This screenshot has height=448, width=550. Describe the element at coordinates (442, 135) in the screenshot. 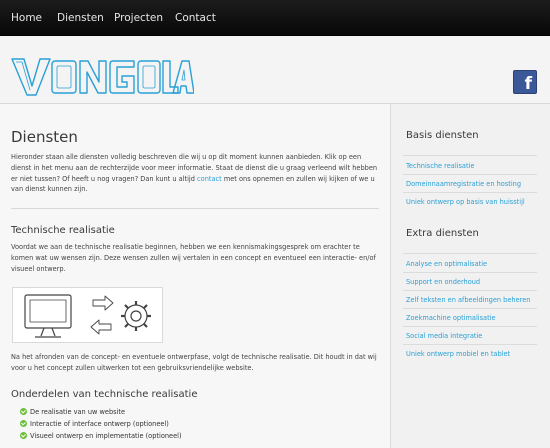

I see `sidebar-basis-title: Basis diensten` at that location.